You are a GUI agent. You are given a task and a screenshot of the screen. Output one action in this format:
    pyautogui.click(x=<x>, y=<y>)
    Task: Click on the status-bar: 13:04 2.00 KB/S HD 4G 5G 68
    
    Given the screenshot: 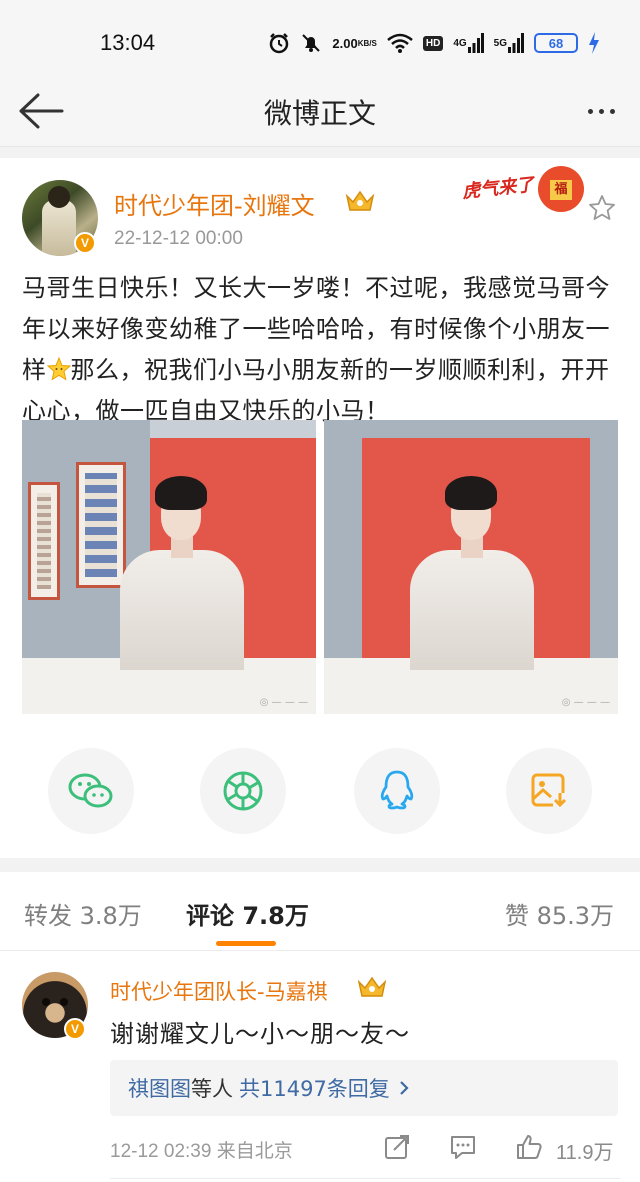 What is the action you would take?
    pyautogui.click(x=320, y=40)
    